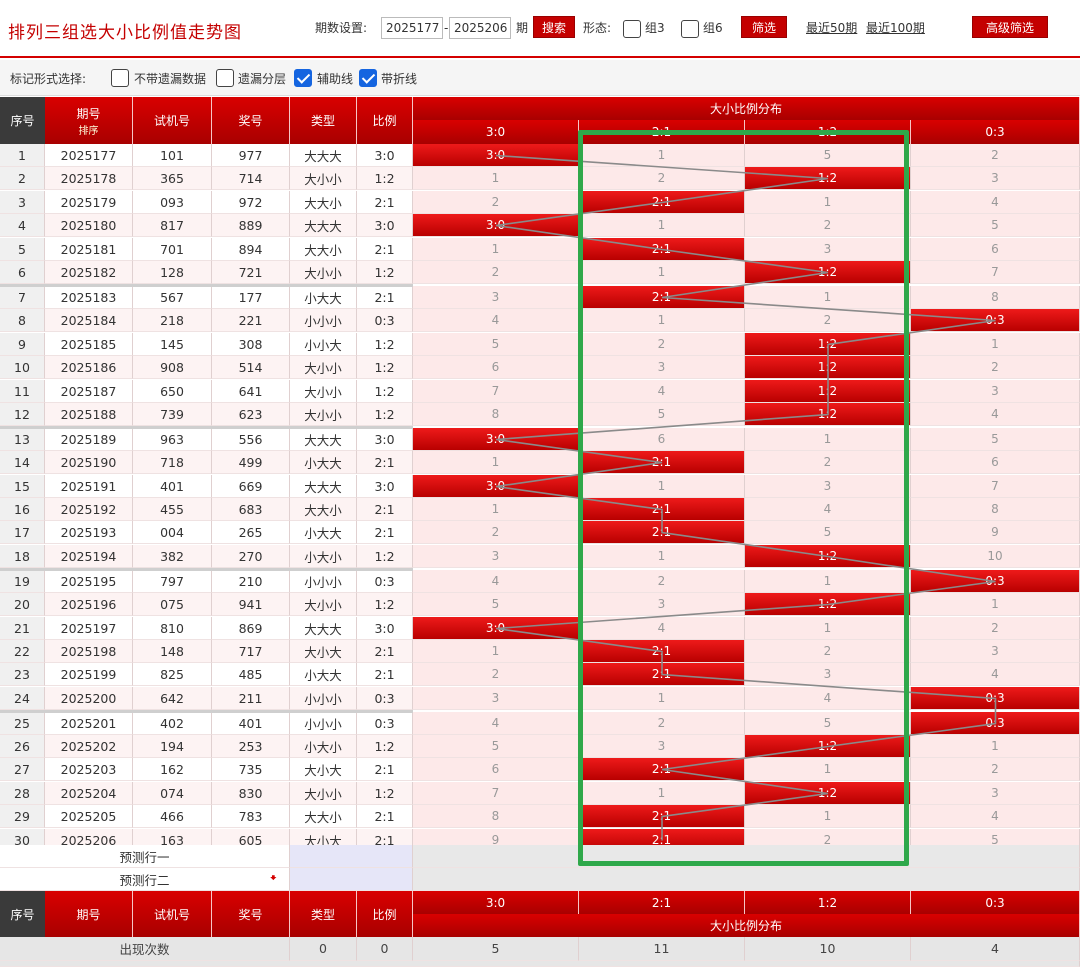  I want to click on filter-button: 筛选, so click(764, 27).